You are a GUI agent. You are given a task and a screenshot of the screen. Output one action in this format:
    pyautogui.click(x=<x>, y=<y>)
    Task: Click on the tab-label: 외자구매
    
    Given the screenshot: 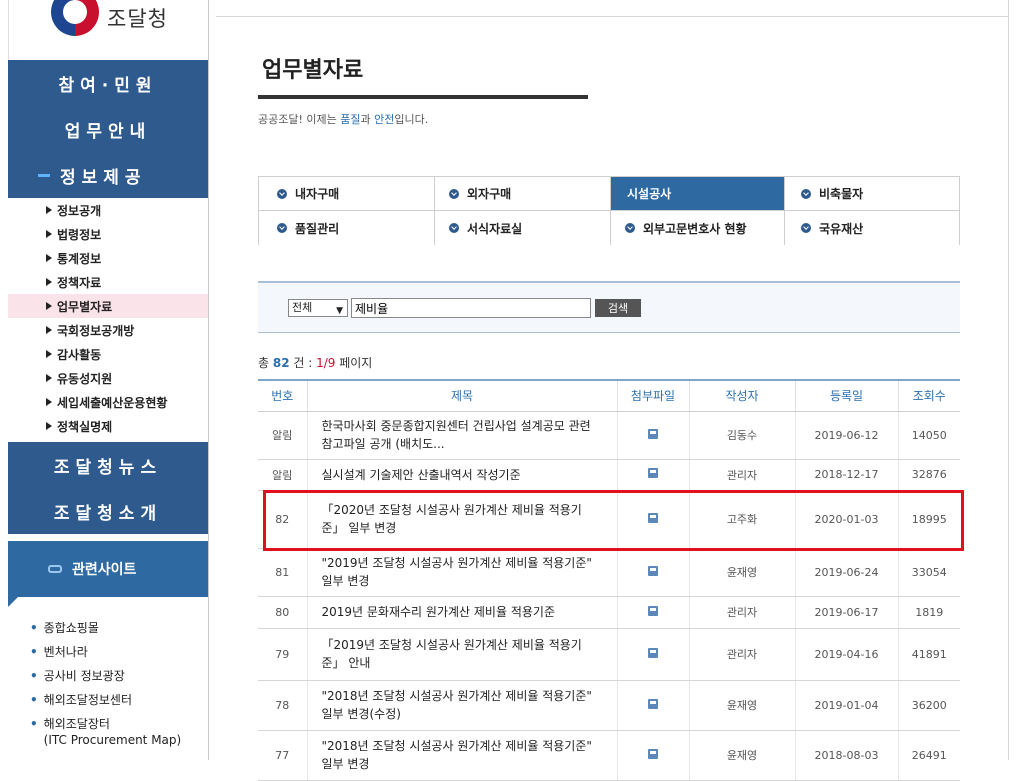 What is the action you would take?
    pyautogui.click(x=489, y=194)
    